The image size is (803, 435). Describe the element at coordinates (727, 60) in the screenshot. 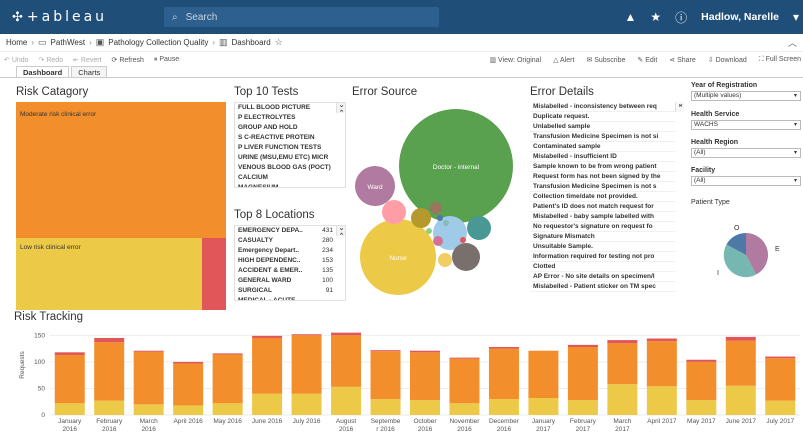

I see `download-button: ⇩ Download` at that location.